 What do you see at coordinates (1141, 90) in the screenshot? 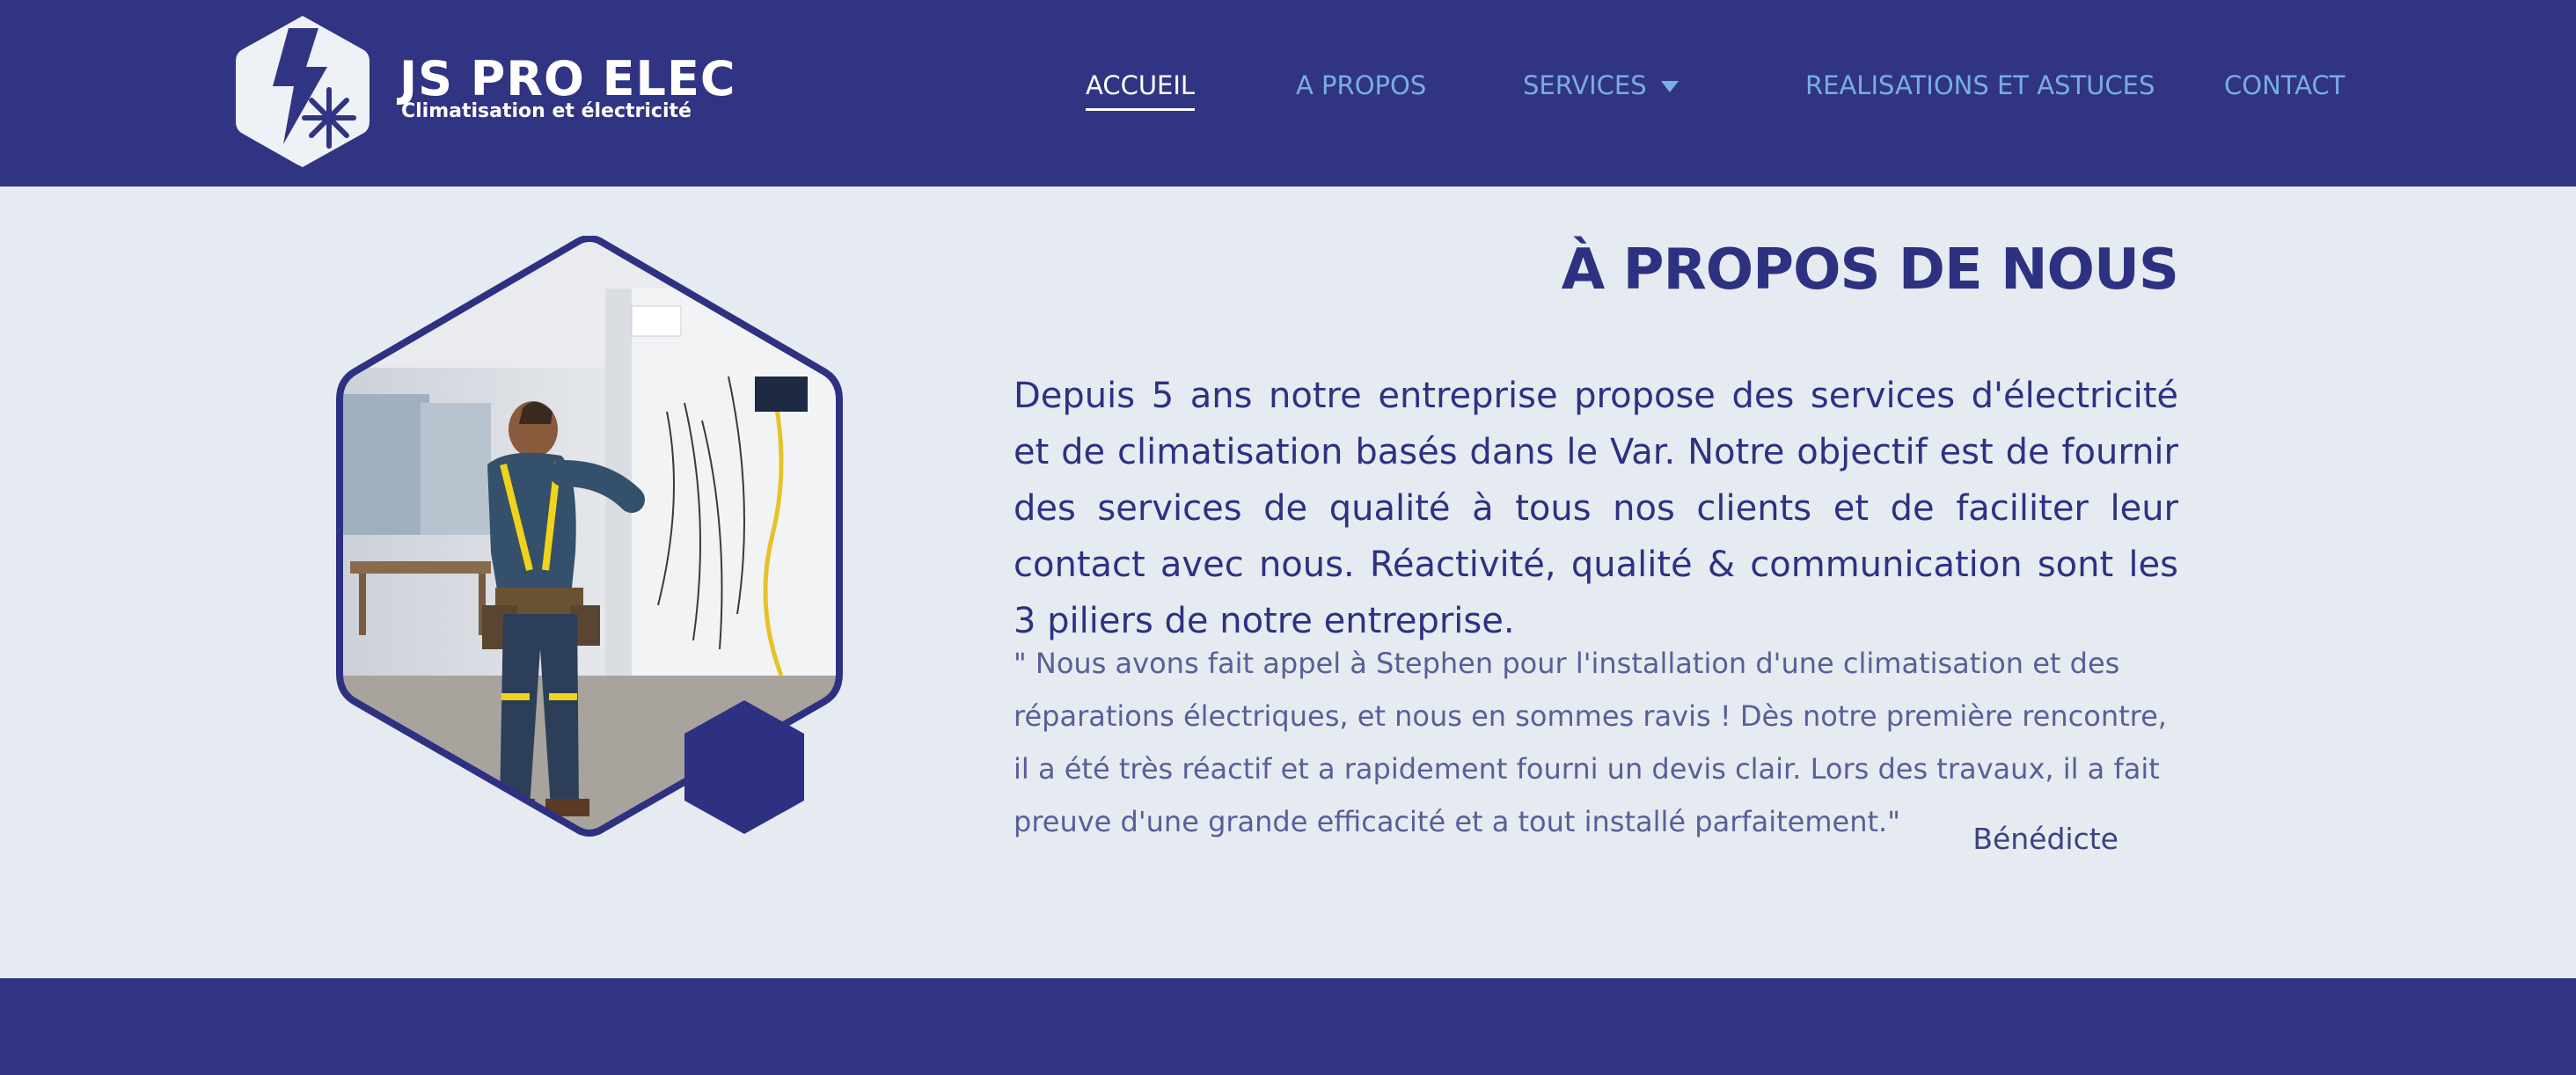
I see `nav-accueil: ACCUEIL` at bounding box center [1141, 90].